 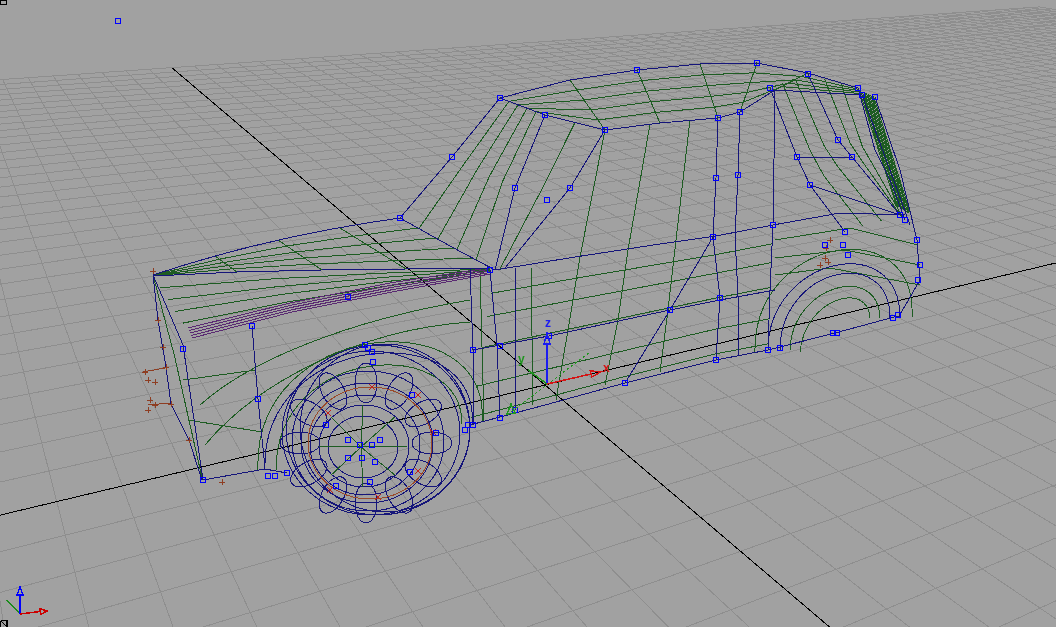 What do you see at coordinates (118, 21) in the screenshot?
I see `control-vertex-marker` at bounding box center [118, 21].